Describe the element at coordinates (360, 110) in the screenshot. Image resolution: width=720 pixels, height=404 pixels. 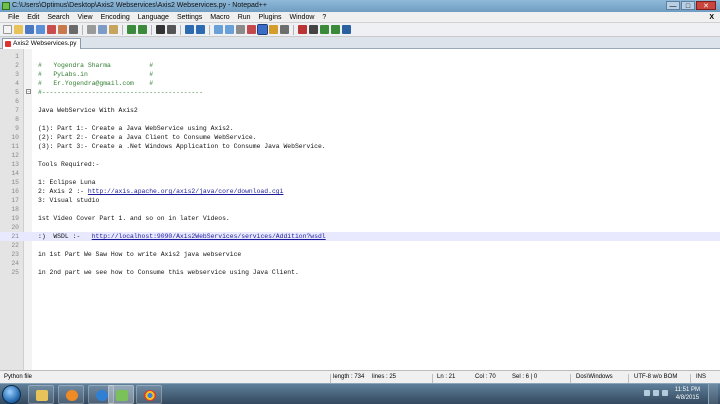
I see `code-line: 7 Java WebService With Axis2` at that location.